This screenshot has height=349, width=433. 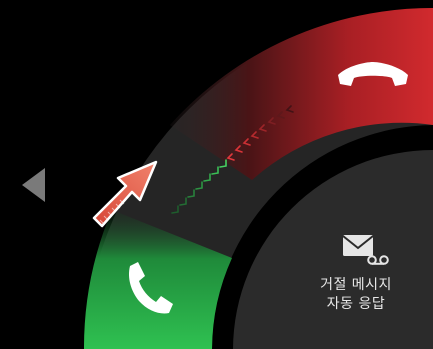 What do you see at coordinates (33, 185) in the screenshot?
I see `chevron-left-icon` at bounding box center [33, 185].